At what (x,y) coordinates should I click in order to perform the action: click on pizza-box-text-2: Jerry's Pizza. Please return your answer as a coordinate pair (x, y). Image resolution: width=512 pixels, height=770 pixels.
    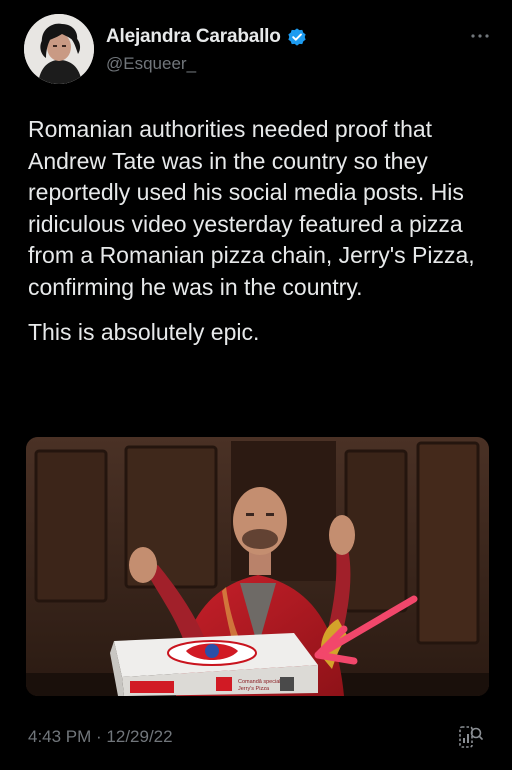
    Looking at the image, I should click on (254, 689).